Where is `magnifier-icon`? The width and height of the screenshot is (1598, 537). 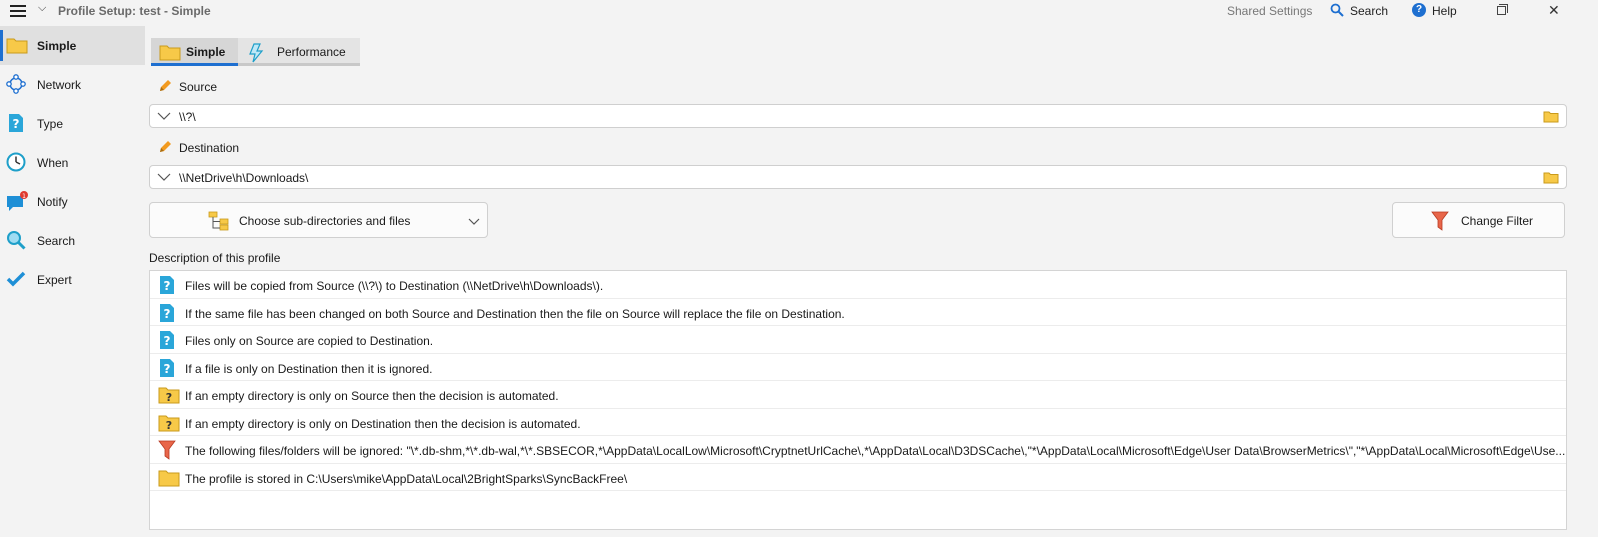
magnifier-icon is located at coordinates (16, 240).